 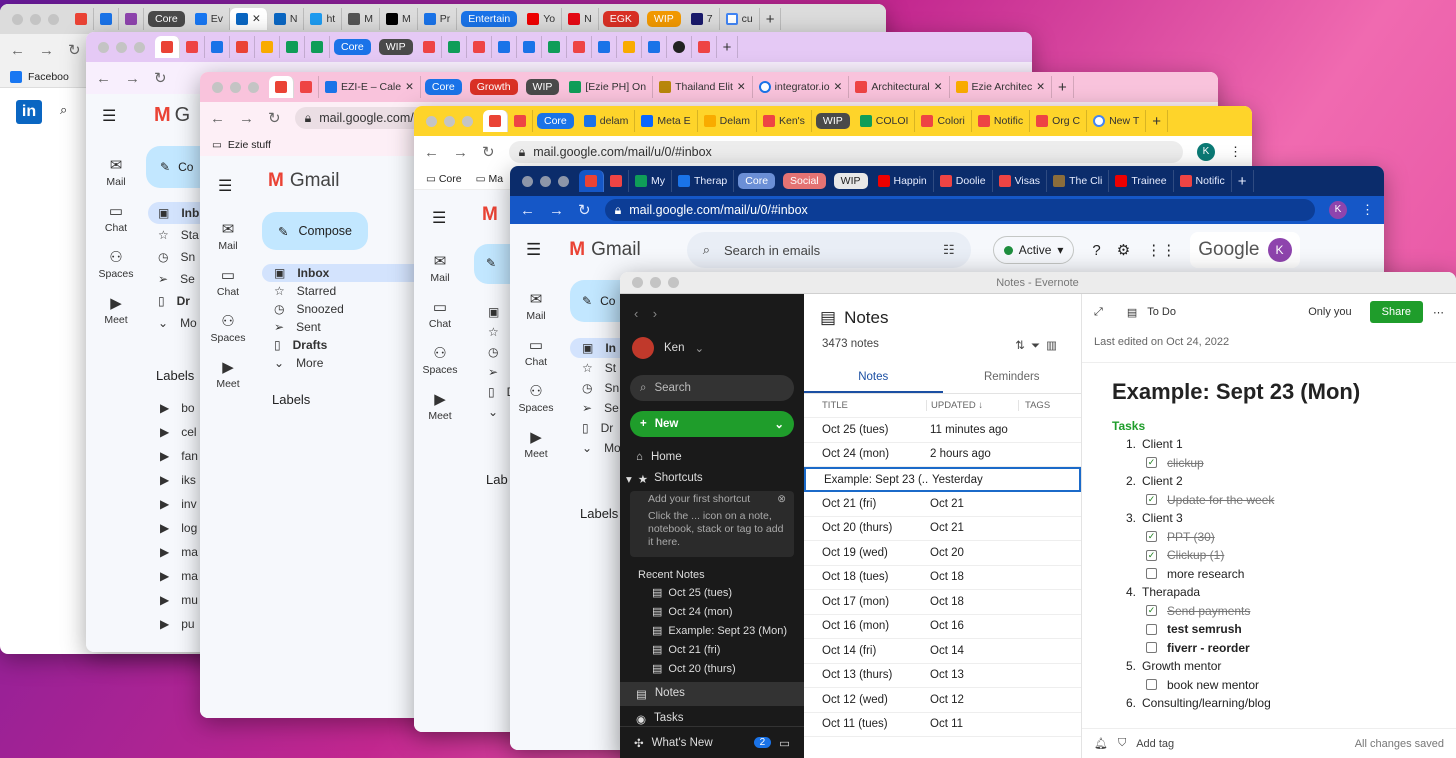 I want to click on tab: ht, so click(x=323, y=19).